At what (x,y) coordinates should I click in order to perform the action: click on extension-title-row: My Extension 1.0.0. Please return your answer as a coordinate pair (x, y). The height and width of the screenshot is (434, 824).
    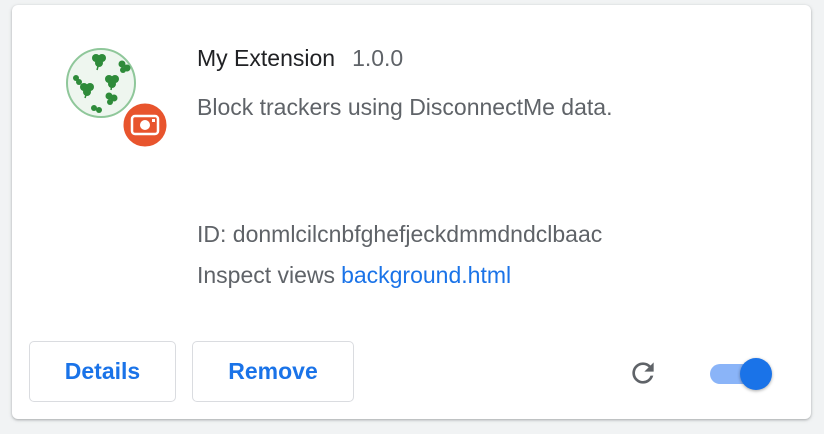
    Looking at the image, I should click on (300, 60).